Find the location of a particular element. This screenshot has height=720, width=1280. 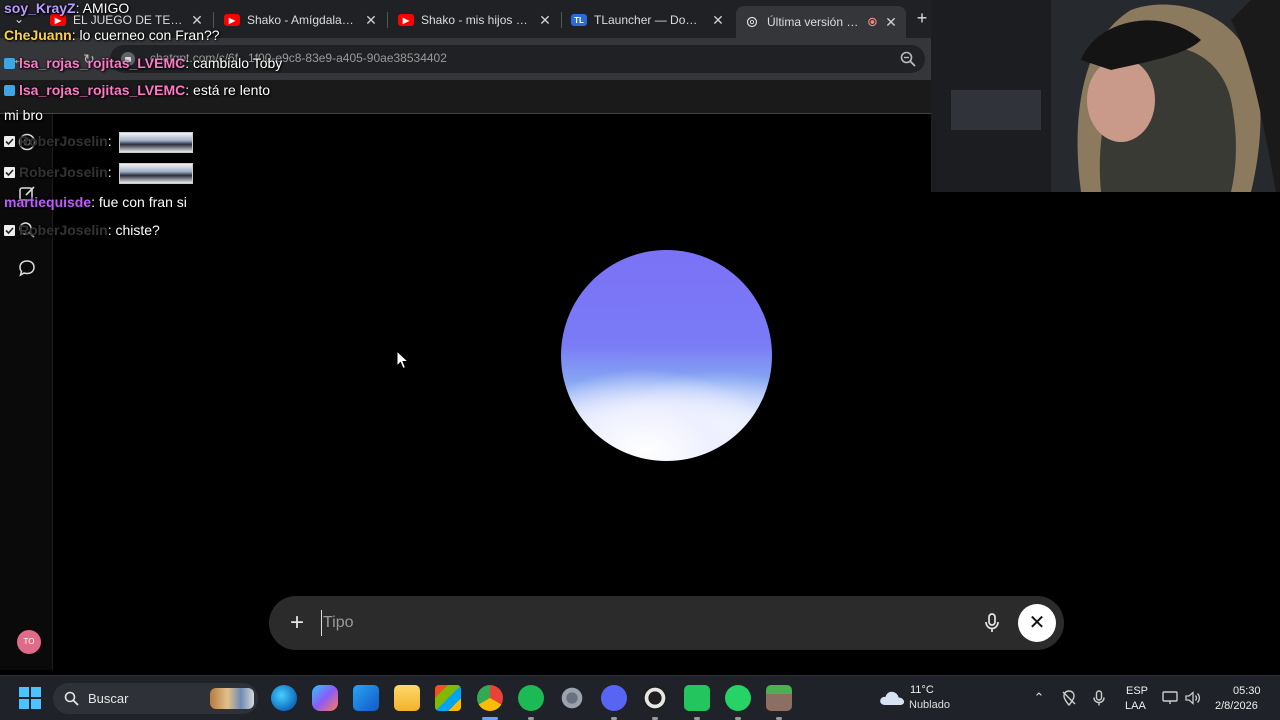

tab-label: Shako - mis hijos (prod.) is located at coordinates (476, 20).